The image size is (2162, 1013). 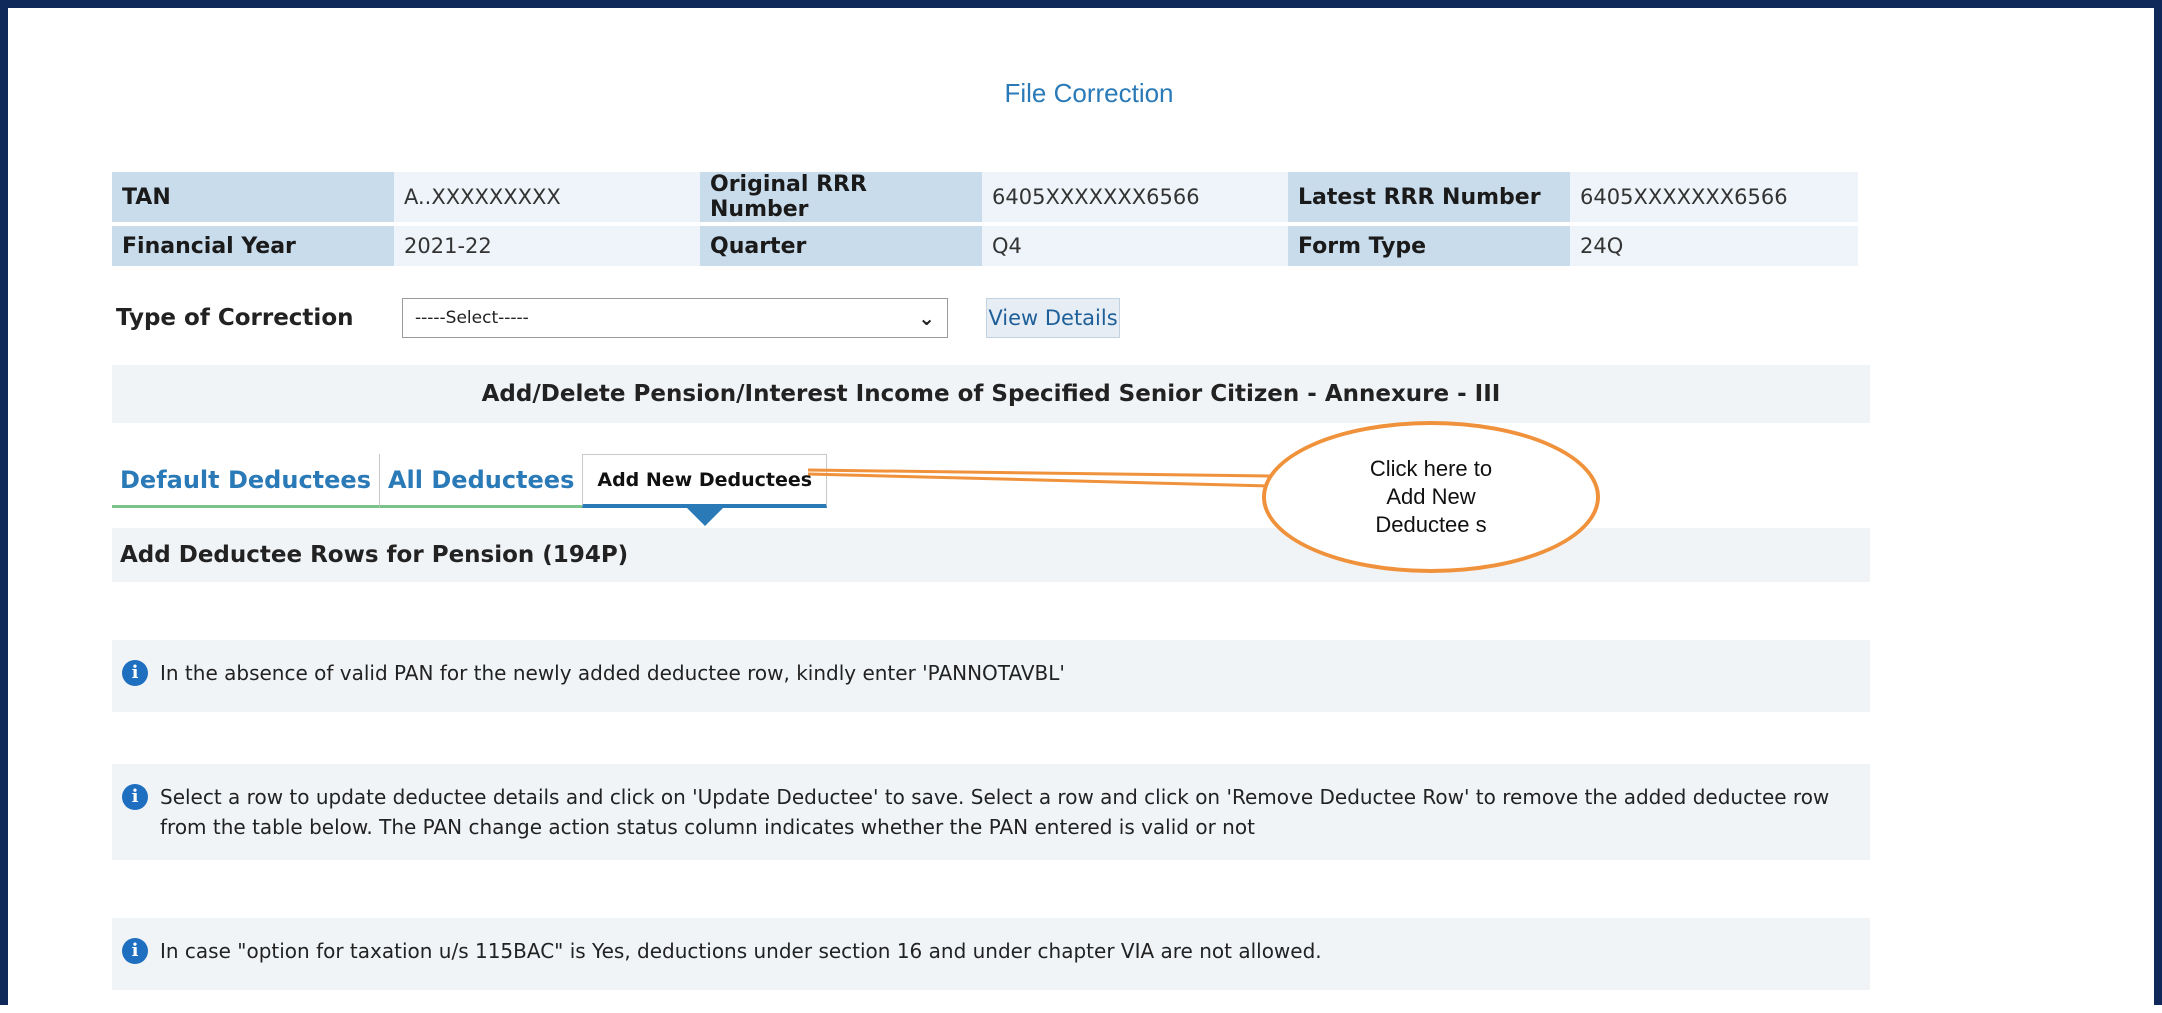 I want to click on callout-bubble: Click here to Add New Deductee s, so click(x=1431, y=497).